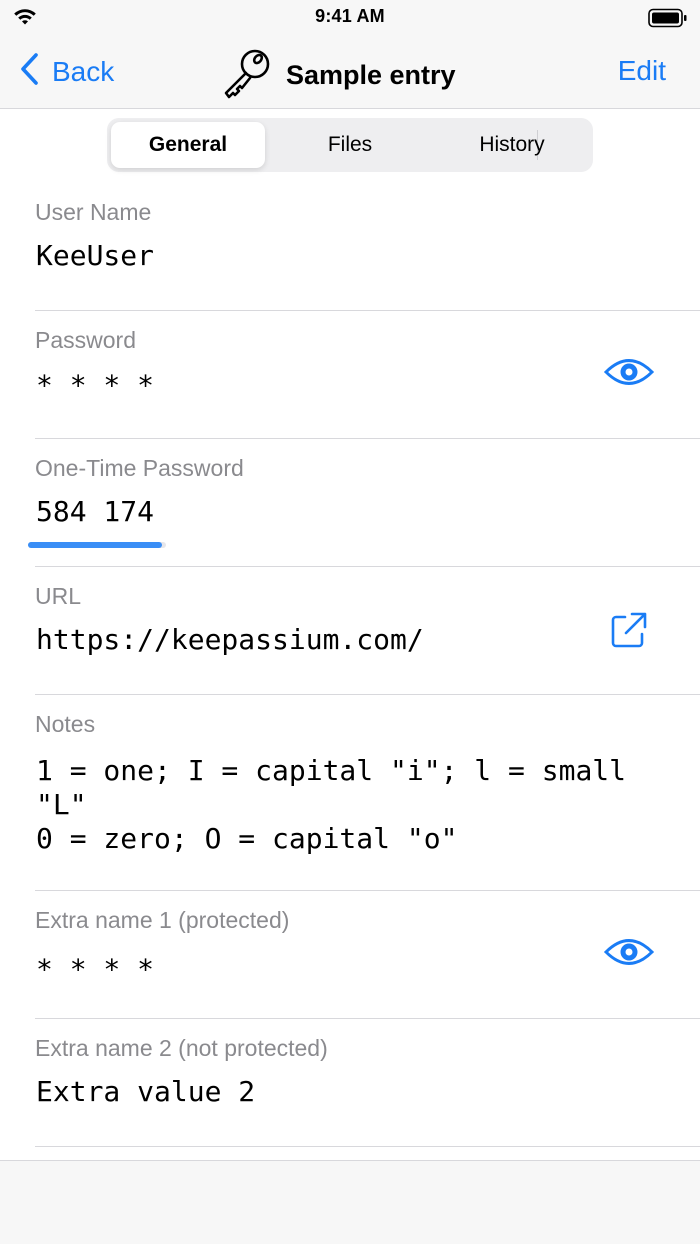 The width and height of the screenshot is (700, 1244). Describe the element at coordinates (162, 920) in the screenshot. I see `field-label: Extra name 1 (protected)` at that location.